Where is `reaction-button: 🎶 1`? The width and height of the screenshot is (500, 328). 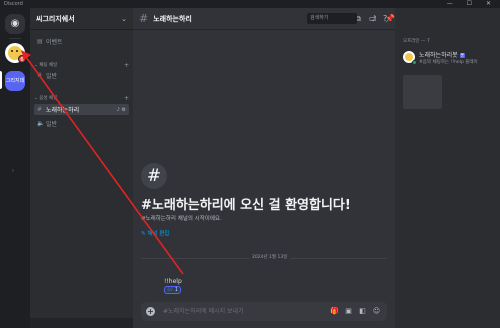 reaction-button: 🎶 1 is located at coordinates (172, 290).